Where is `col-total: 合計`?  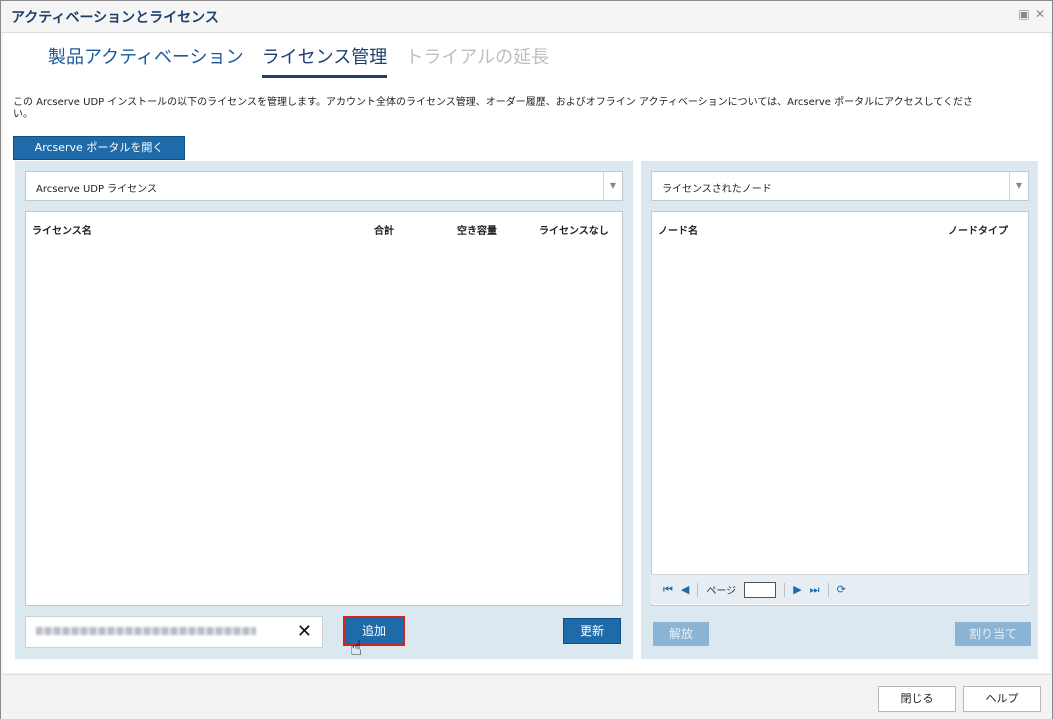
col-total: 合計 is located at coordinates (384, 229).